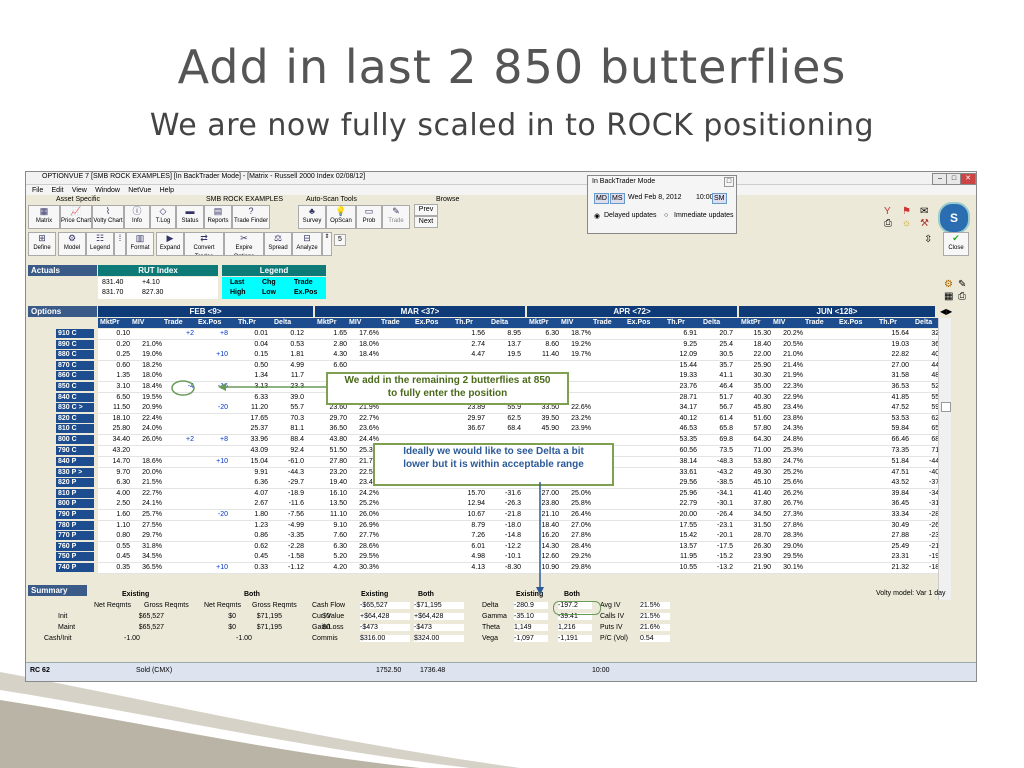  What do you see at coordinates (357, 487) in the screenshot?
I see `annotation-arrows` at bounding box center [357, 487].